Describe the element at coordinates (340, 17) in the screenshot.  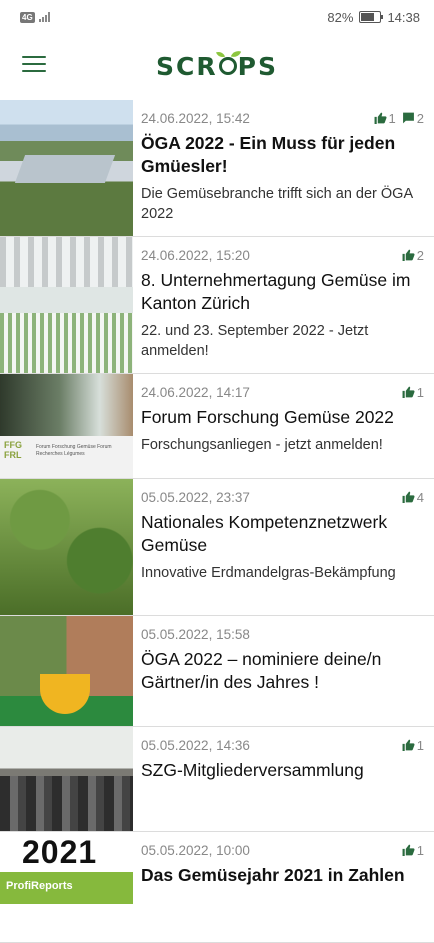
I see `battery-percent: 82%` at that location.